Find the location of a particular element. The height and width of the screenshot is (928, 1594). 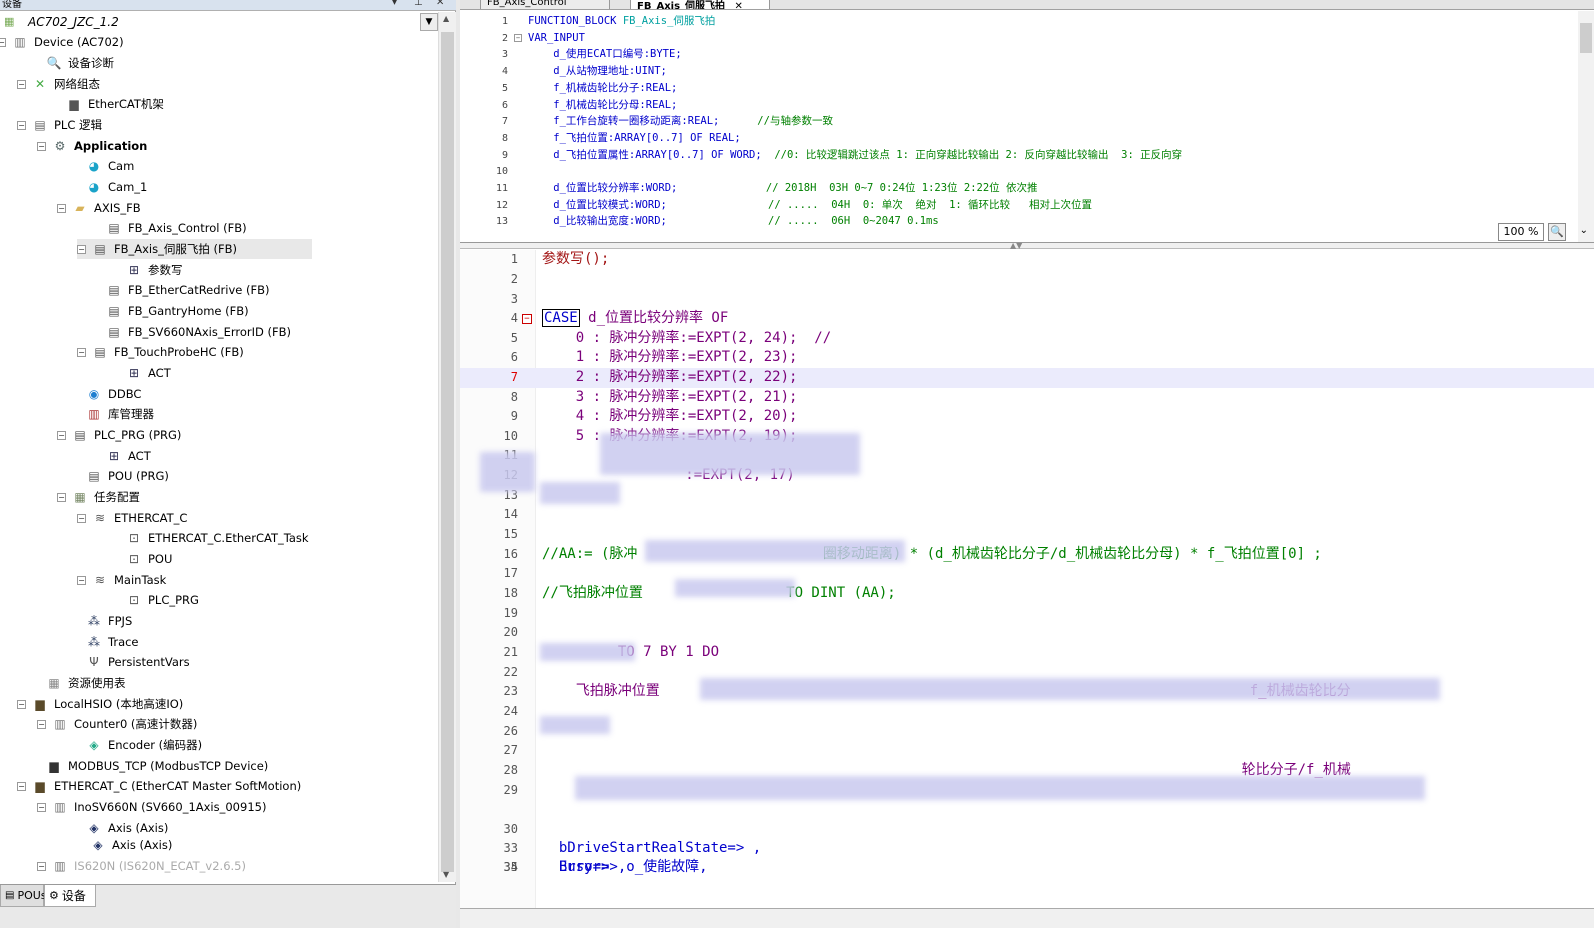

dropdown-arrow-icon: ▾ is located at coordinates (394, 4).